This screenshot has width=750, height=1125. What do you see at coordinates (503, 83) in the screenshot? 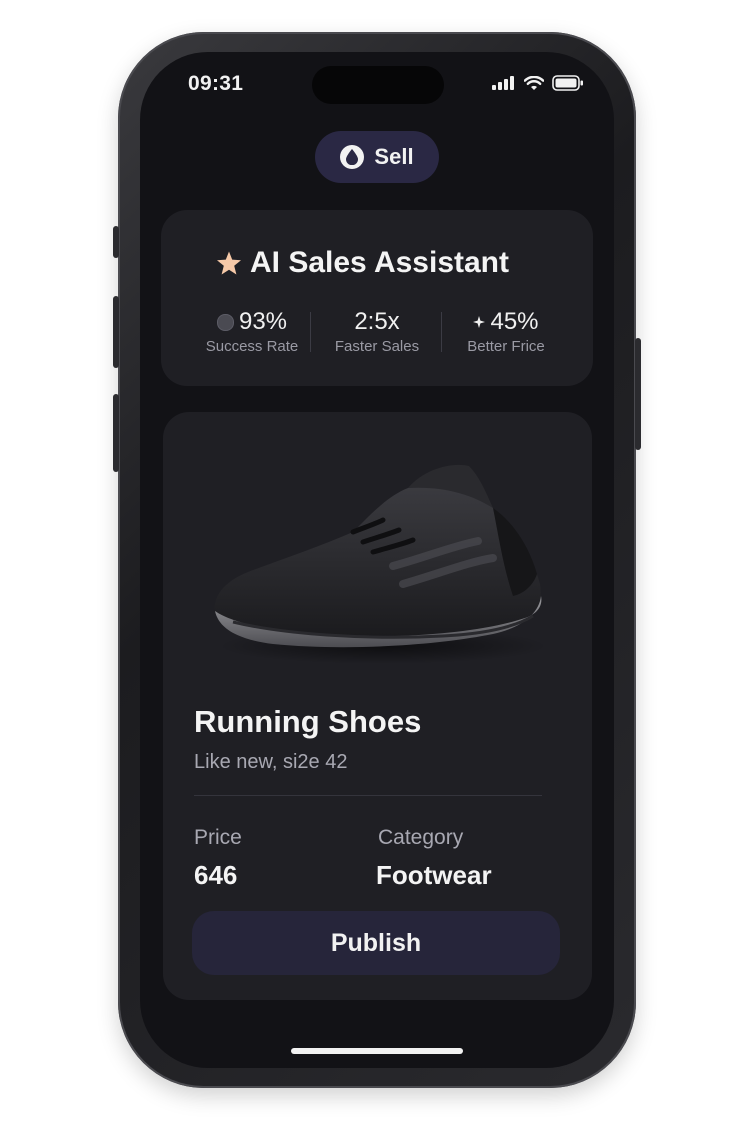
I see `signal-icon` at bounding box center [503, 83].